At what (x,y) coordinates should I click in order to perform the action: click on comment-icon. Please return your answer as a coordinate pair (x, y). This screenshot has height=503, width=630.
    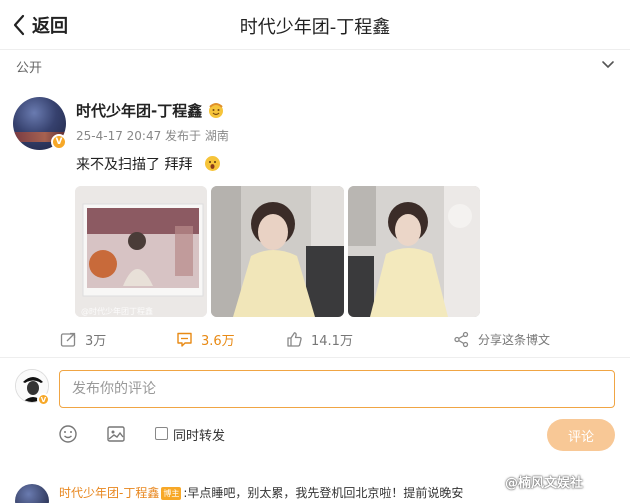
    Looking at the image, I should click on (184, 339).